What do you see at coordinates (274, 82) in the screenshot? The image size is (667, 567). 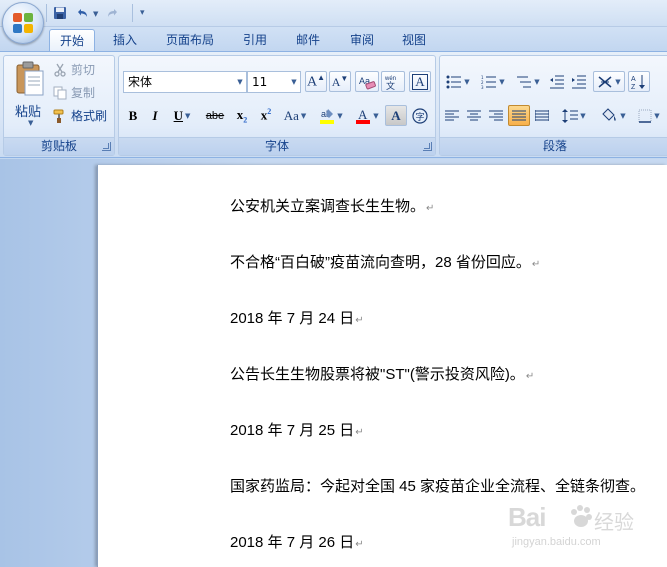 I see `font-size-combobox: 11 ▼` at bounding box center [274, 82].